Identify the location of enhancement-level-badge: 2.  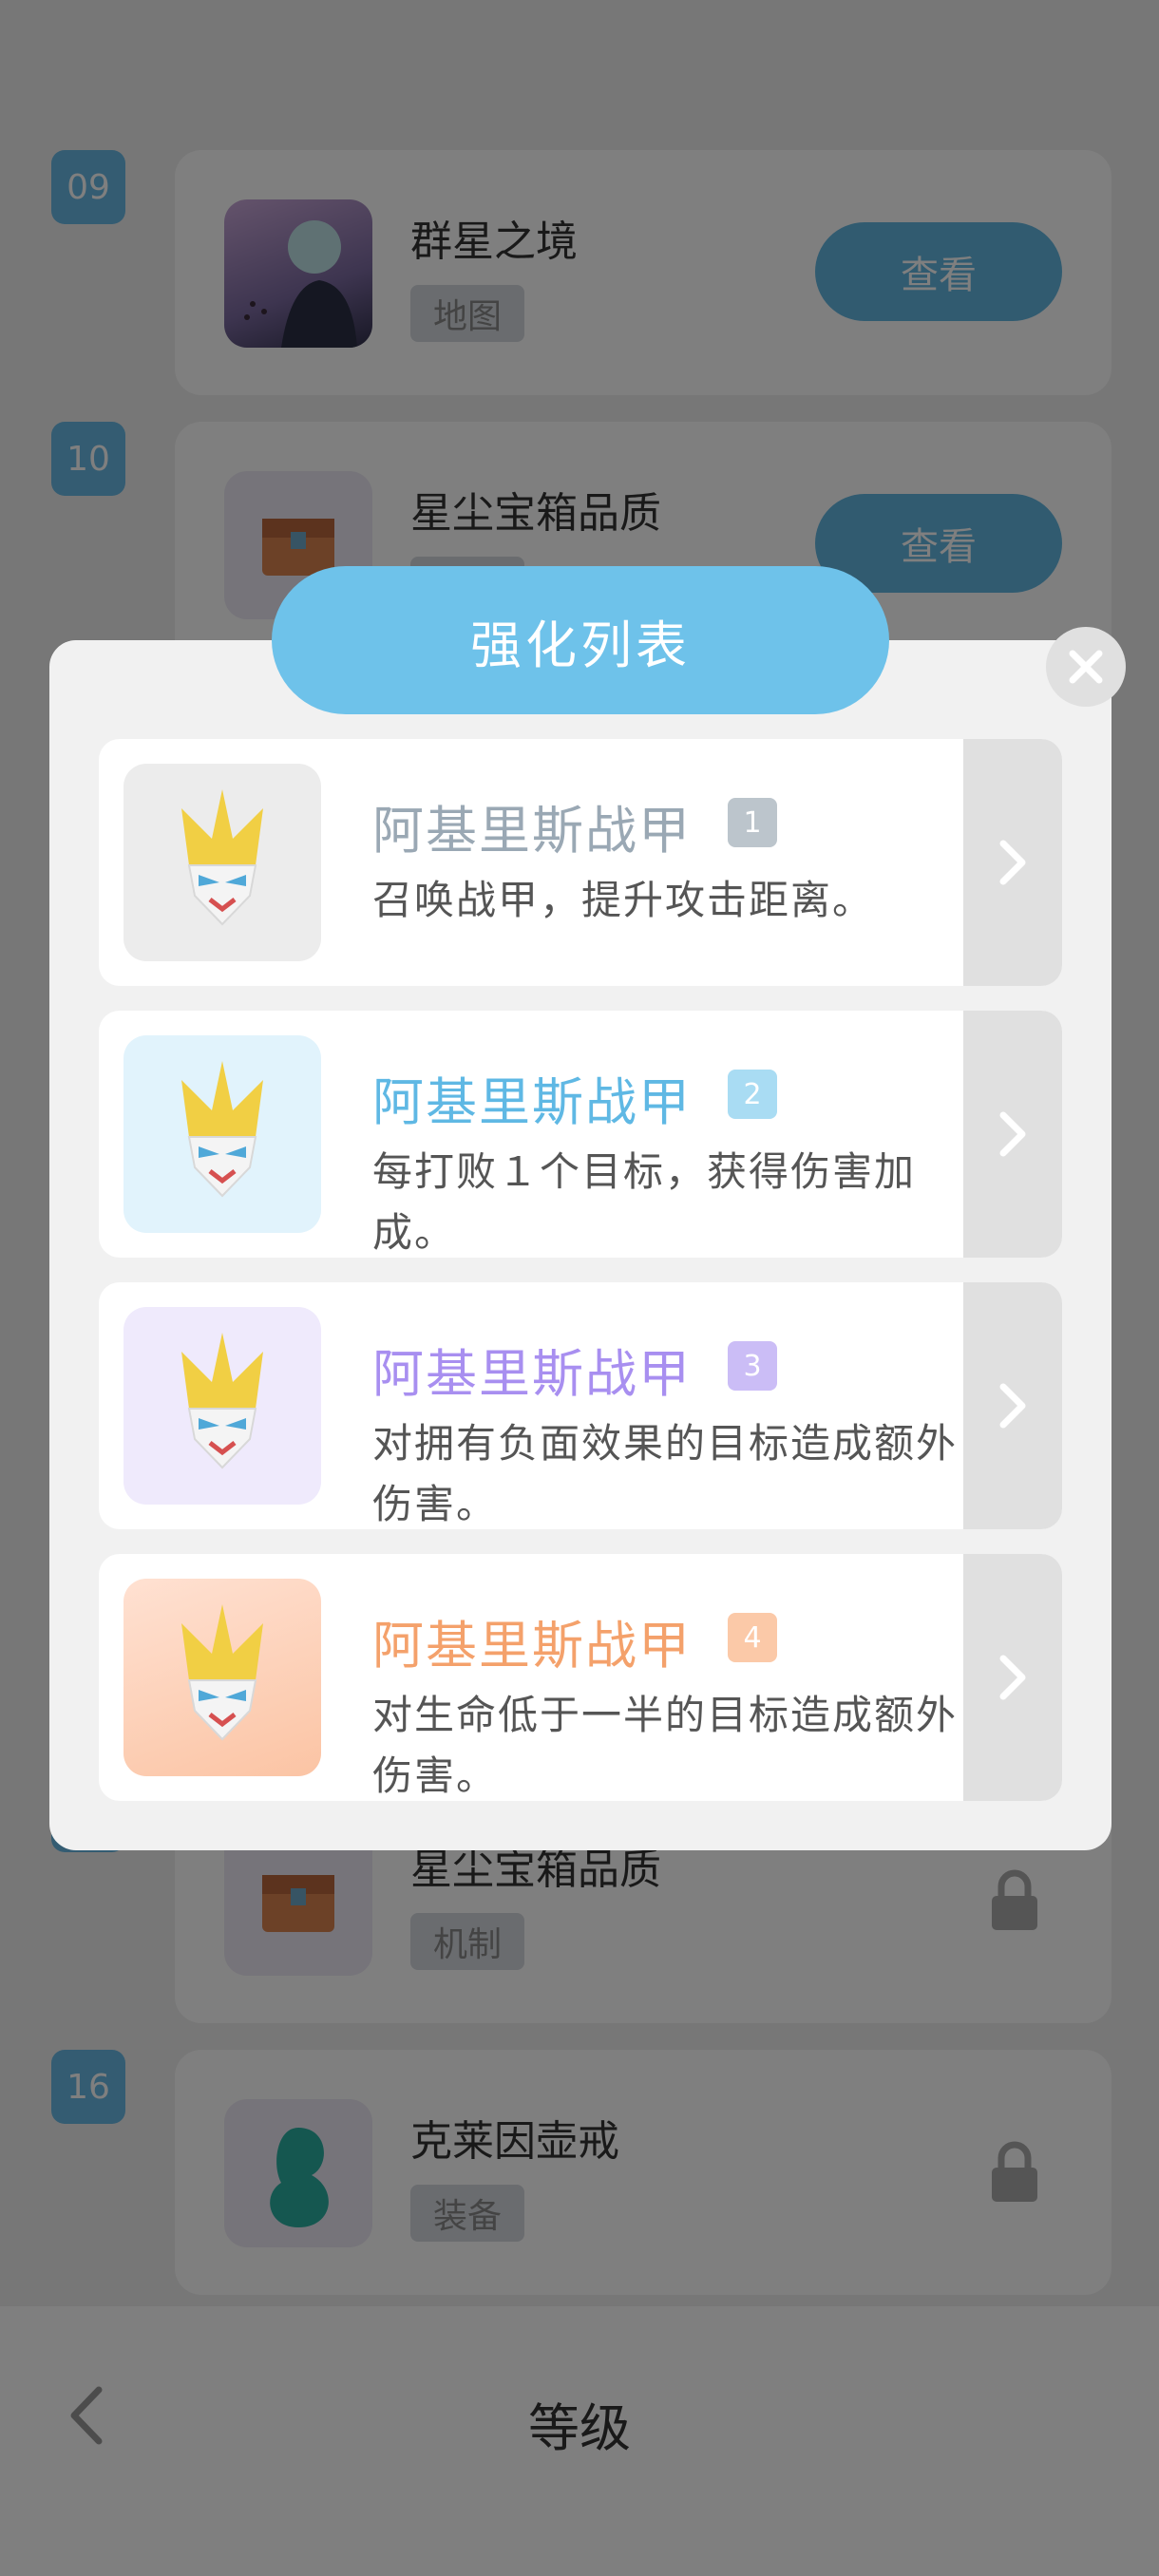
(752, 1094).